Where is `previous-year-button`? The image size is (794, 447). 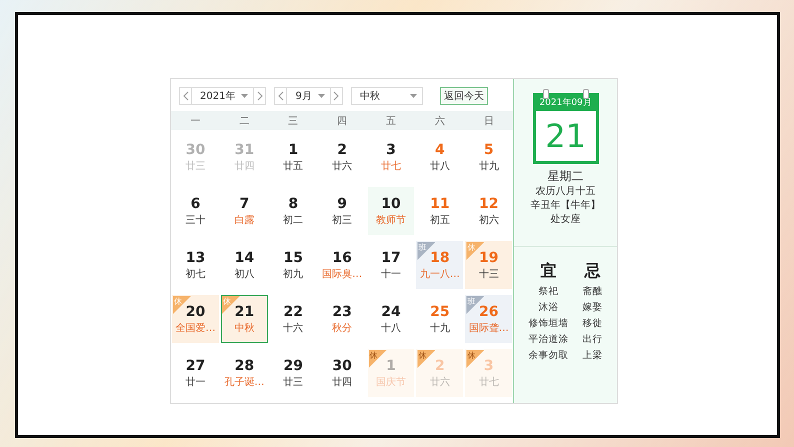 previous-year-button is located at coordinates (185, 96).